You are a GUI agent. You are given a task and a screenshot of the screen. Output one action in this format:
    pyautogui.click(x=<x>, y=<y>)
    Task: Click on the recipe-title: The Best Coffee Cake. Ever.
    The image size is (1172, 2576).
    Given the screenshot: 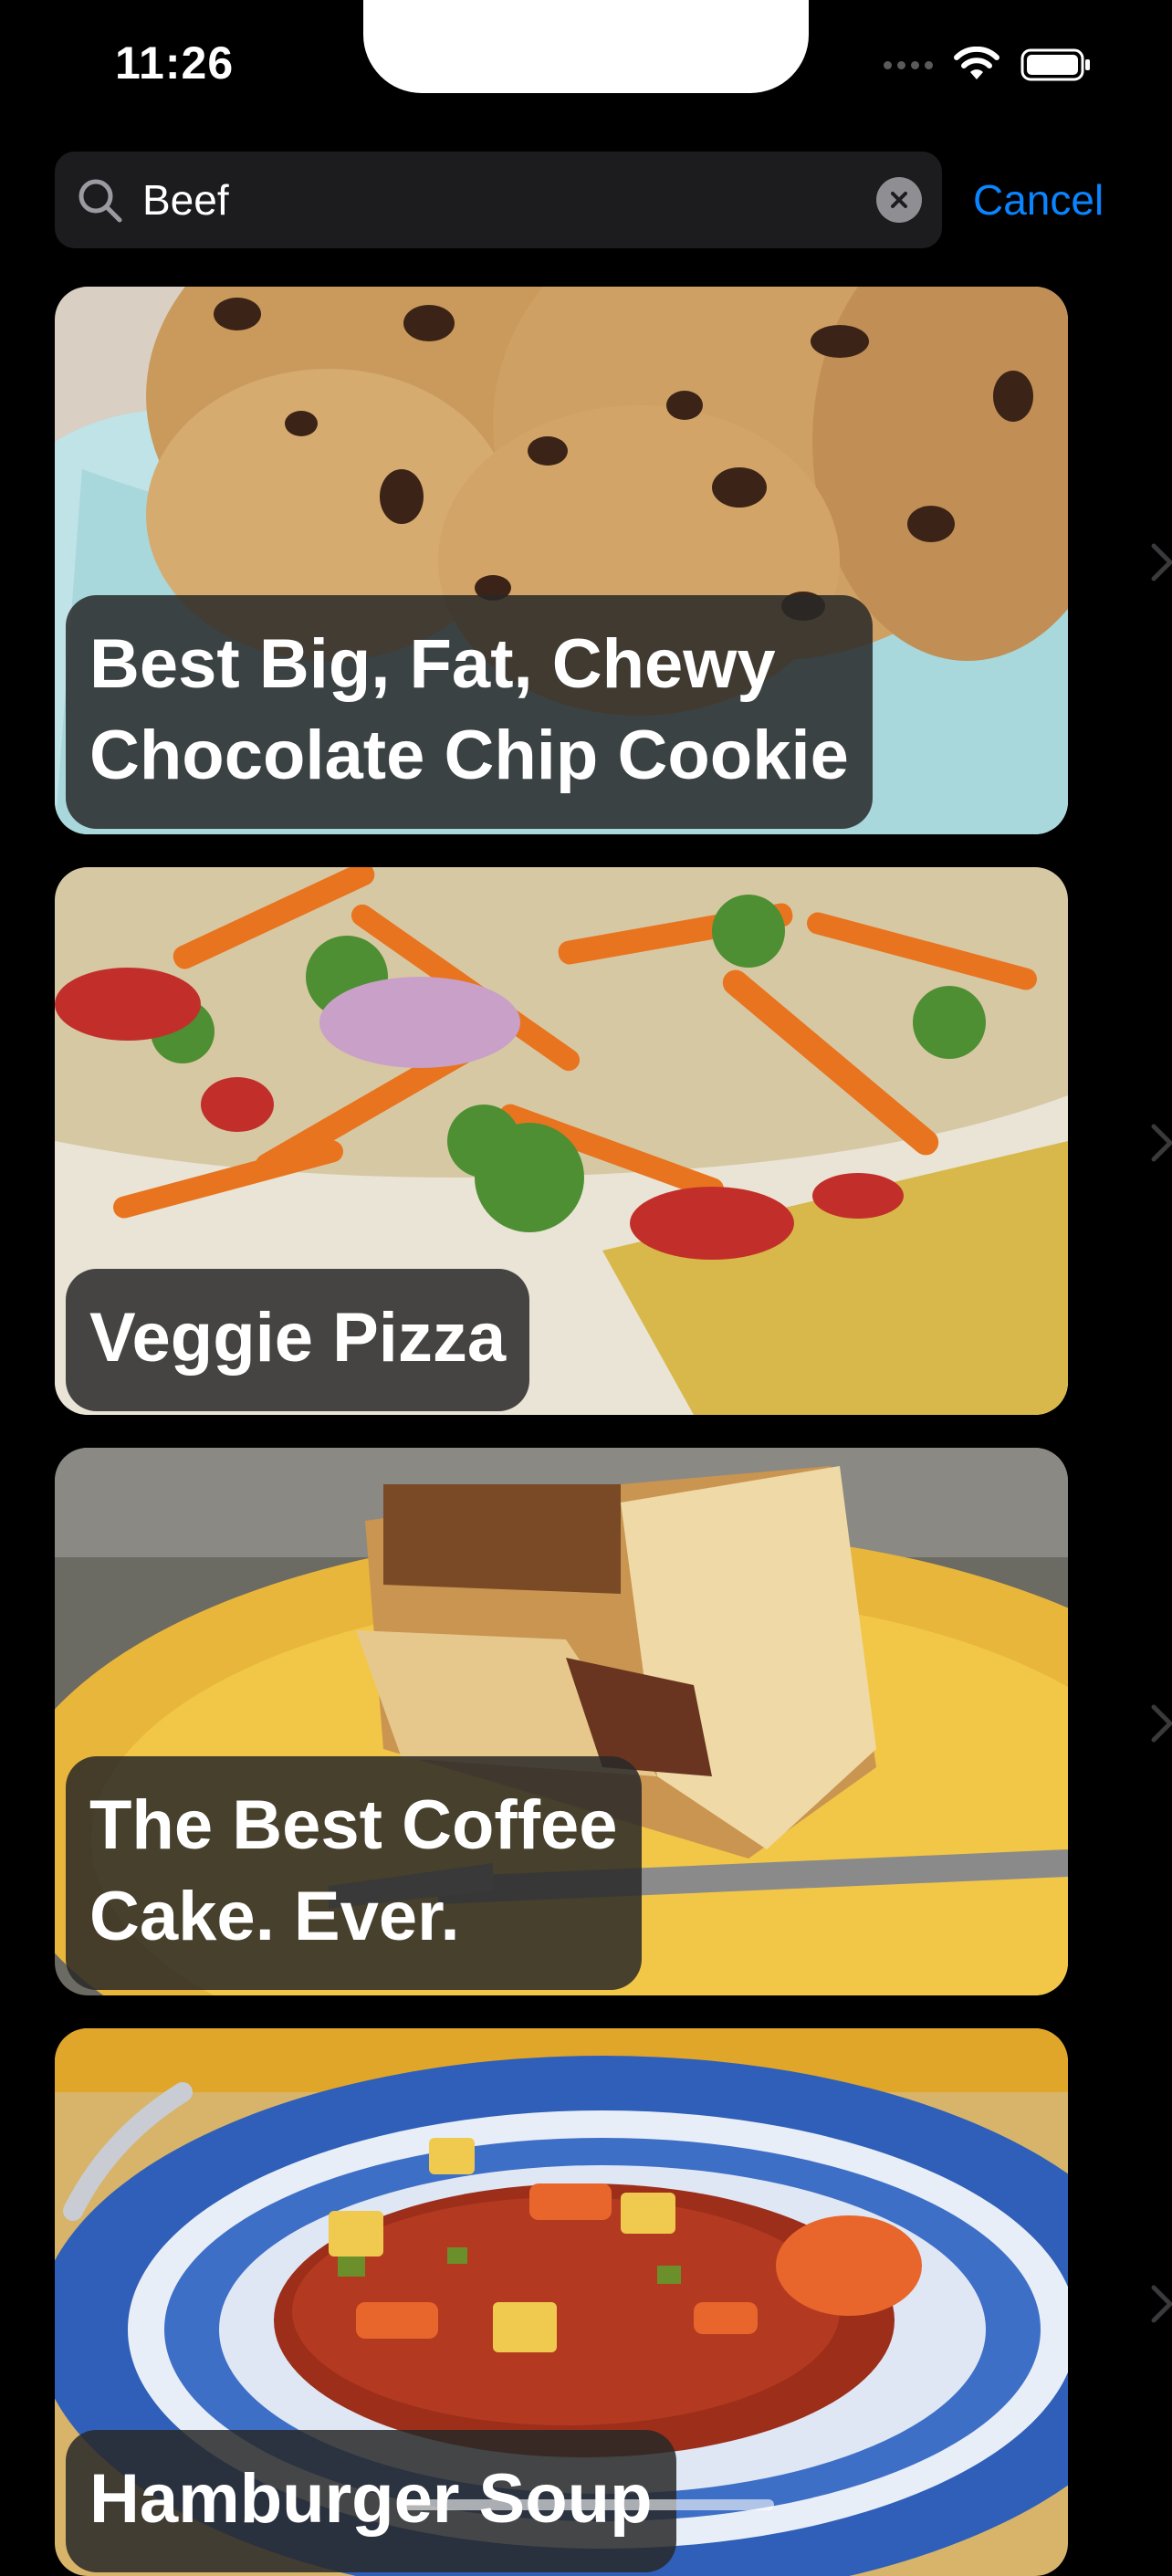 What is the action you would take?
    pyautogui.click(x=354, y=1871)
    